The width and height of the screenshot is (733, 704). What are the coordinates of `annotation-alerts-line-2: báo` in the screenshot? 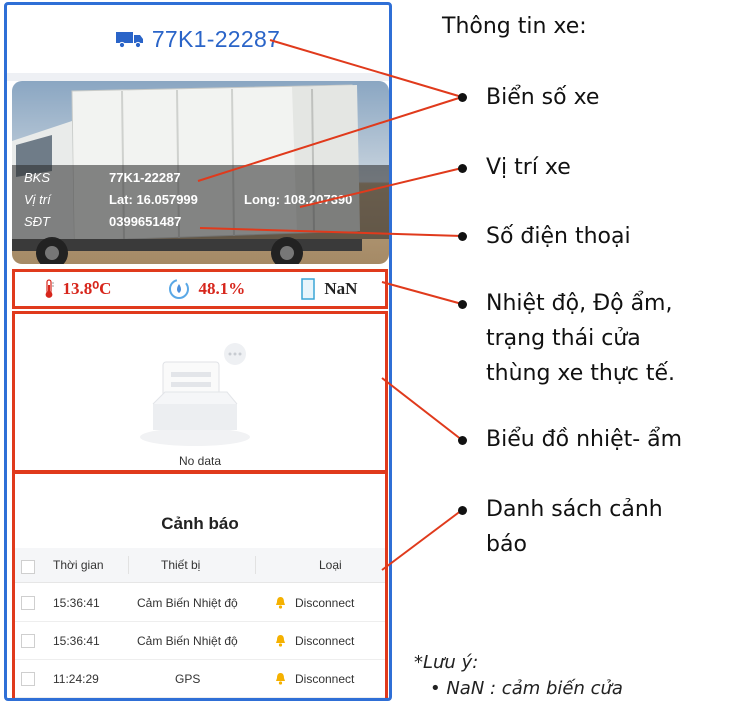 It's located at (506, 544).